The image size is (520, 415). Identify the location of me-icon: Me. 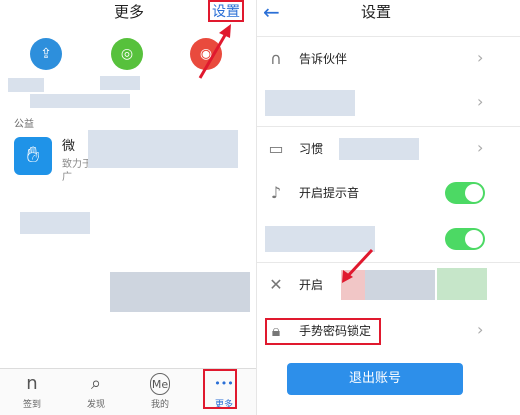
(160, 384).